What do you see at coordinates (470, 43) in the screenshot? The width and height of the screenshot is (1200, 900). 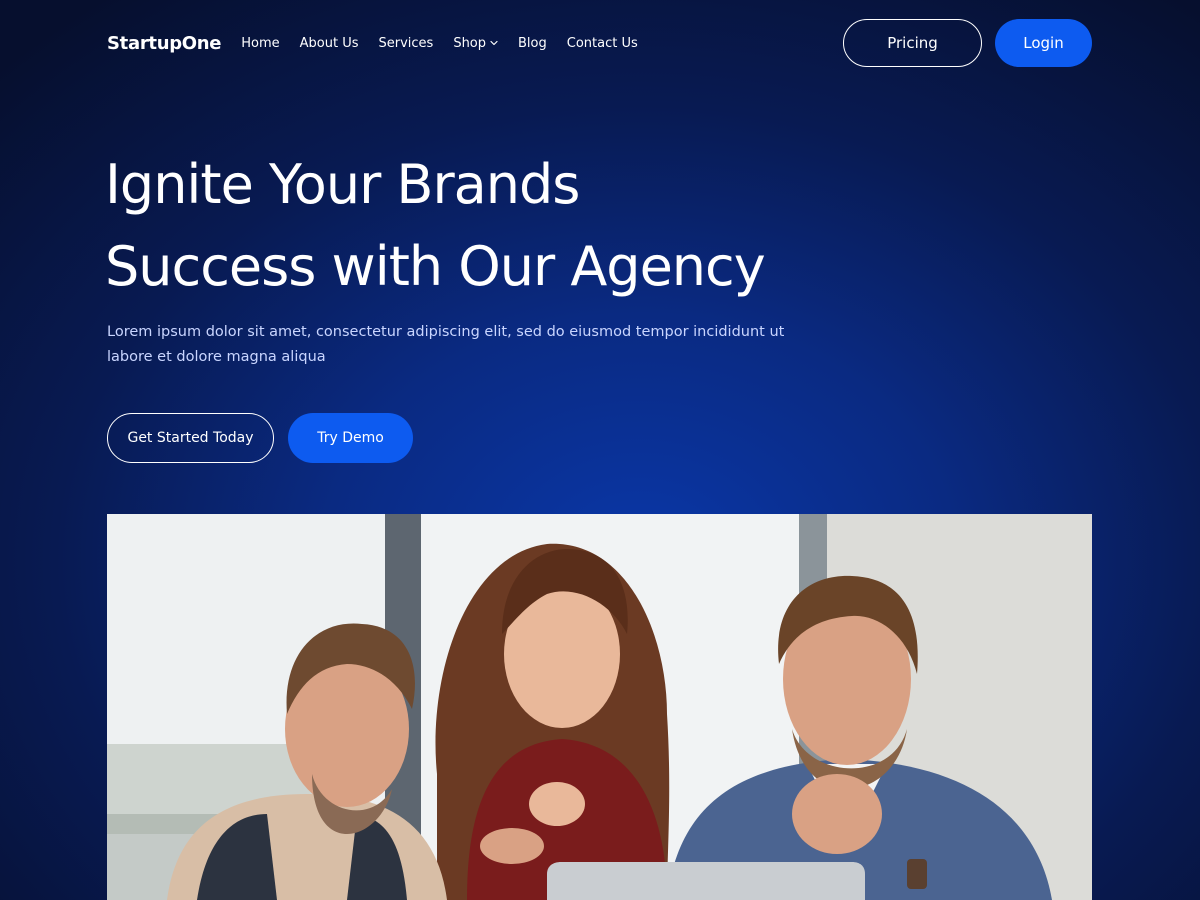 I see `nav-link-label: Shop` at bounding box center [470, 43].